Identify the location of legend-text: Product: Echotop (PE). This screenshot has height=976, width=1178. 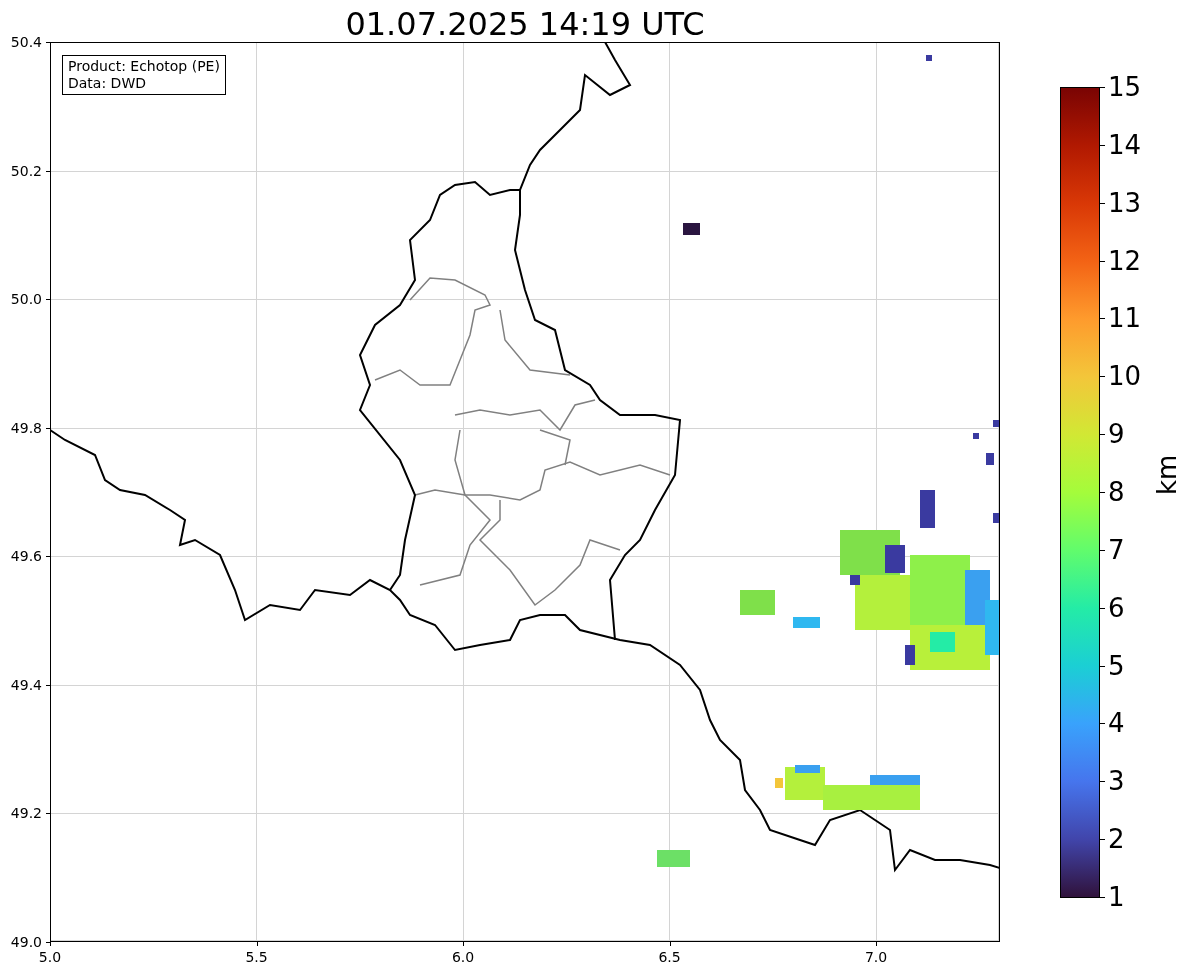
(144, 66).